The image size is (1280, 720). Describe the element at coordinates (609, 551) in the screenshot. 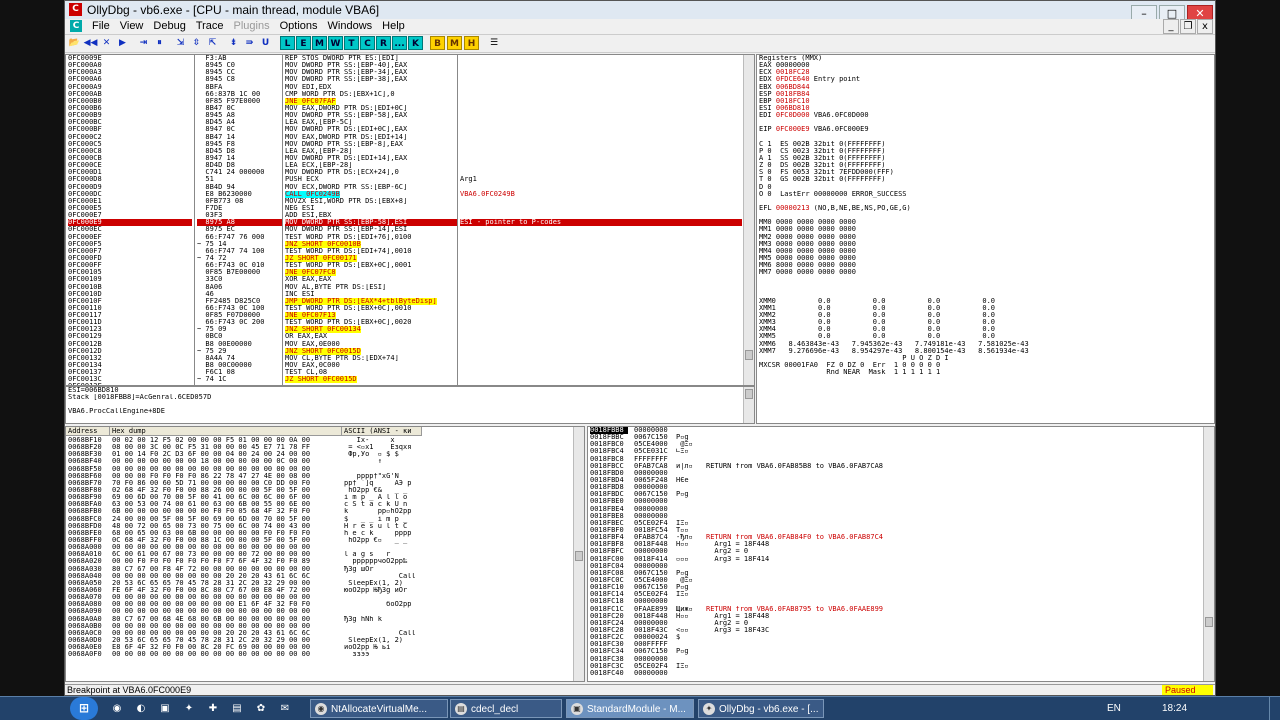

I see `stack-address: 0018FBFC` at that location.